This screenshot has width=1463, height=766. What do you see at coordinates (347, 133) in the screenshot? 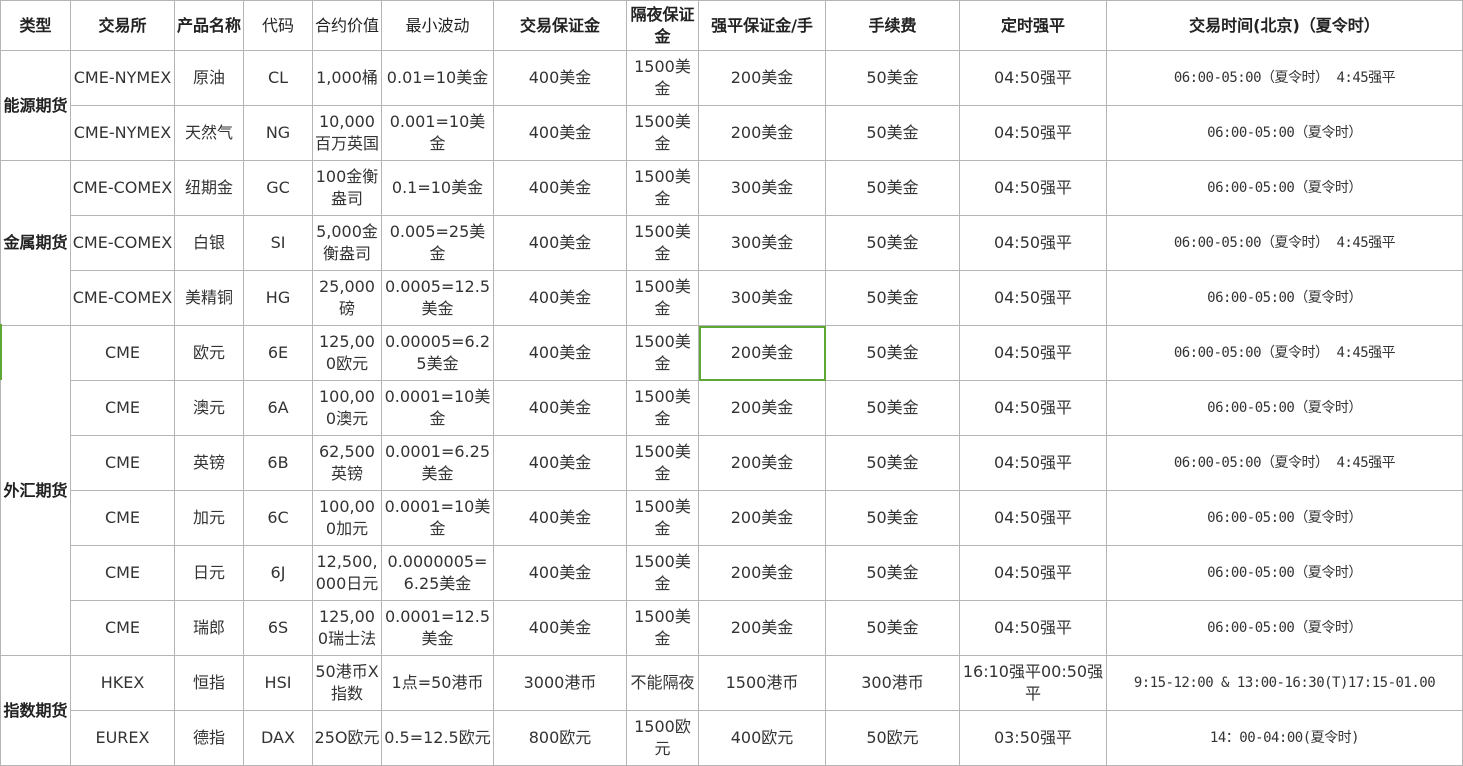
I see `contract-value-cell: 10,000百万英国热量` at bounding box center [347, 133].